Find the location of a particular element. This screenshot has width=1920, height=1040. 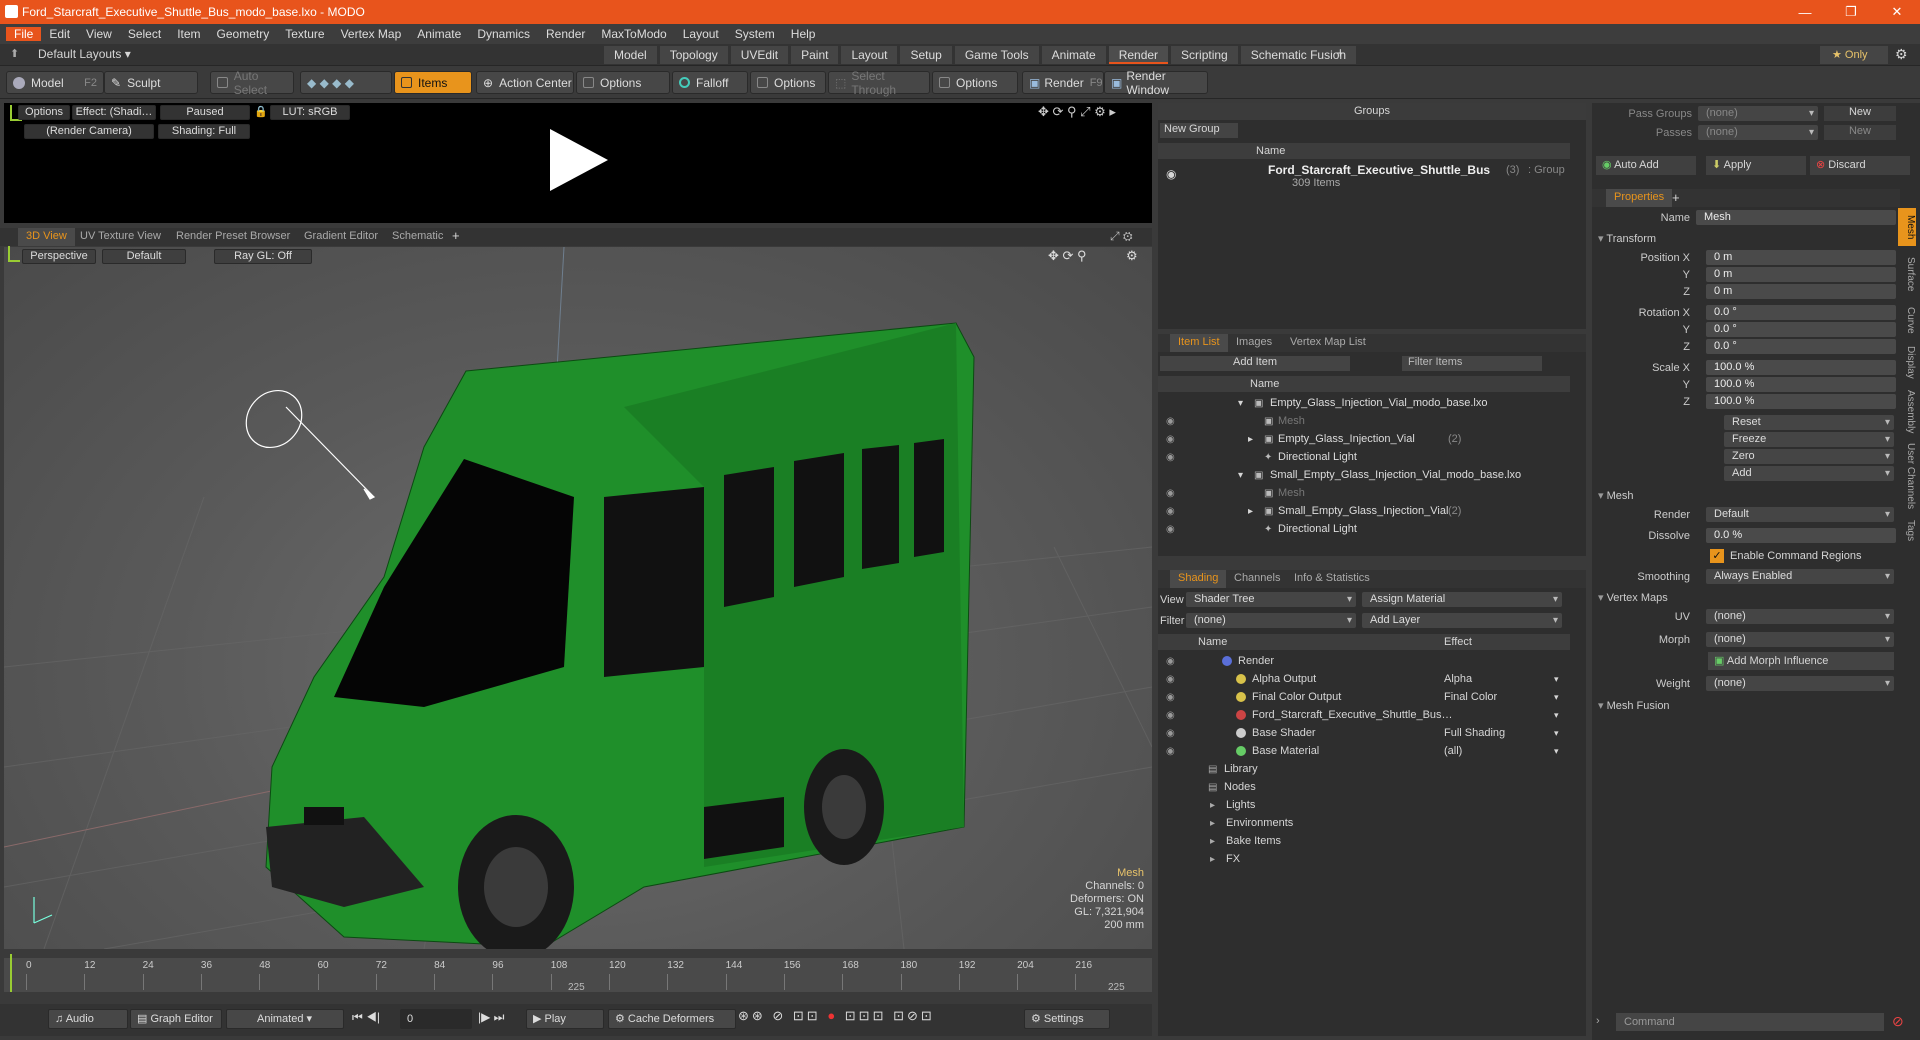

tab-images: Images is located at coordinates (1254, 343).